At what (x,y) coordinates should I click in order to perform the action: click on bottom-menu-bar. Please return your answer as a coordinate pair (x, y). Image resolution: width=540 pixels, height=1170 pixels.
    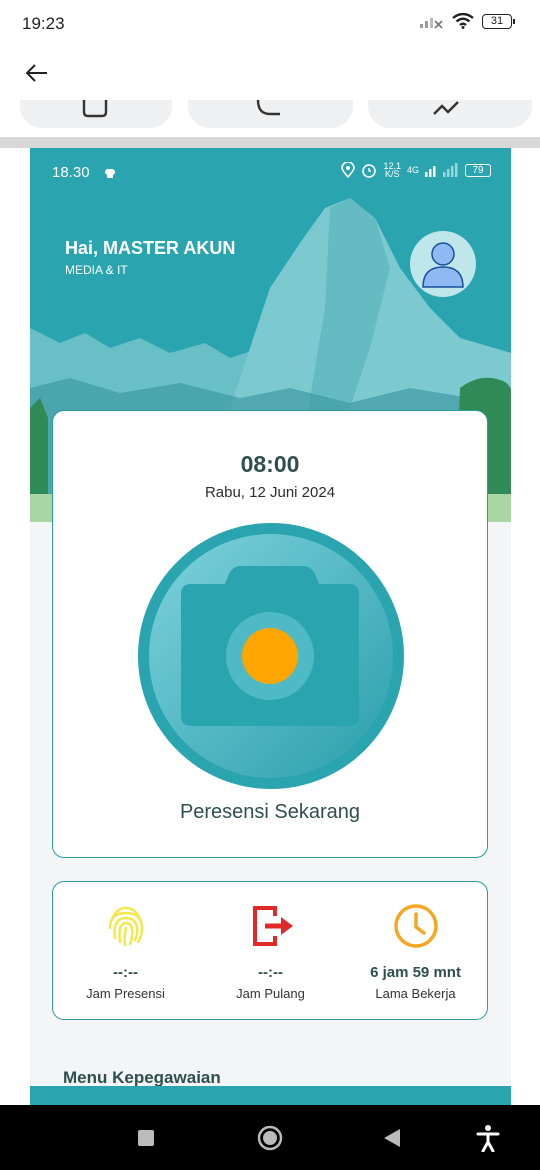
    Looking at the image, I should click on (270, 1095).